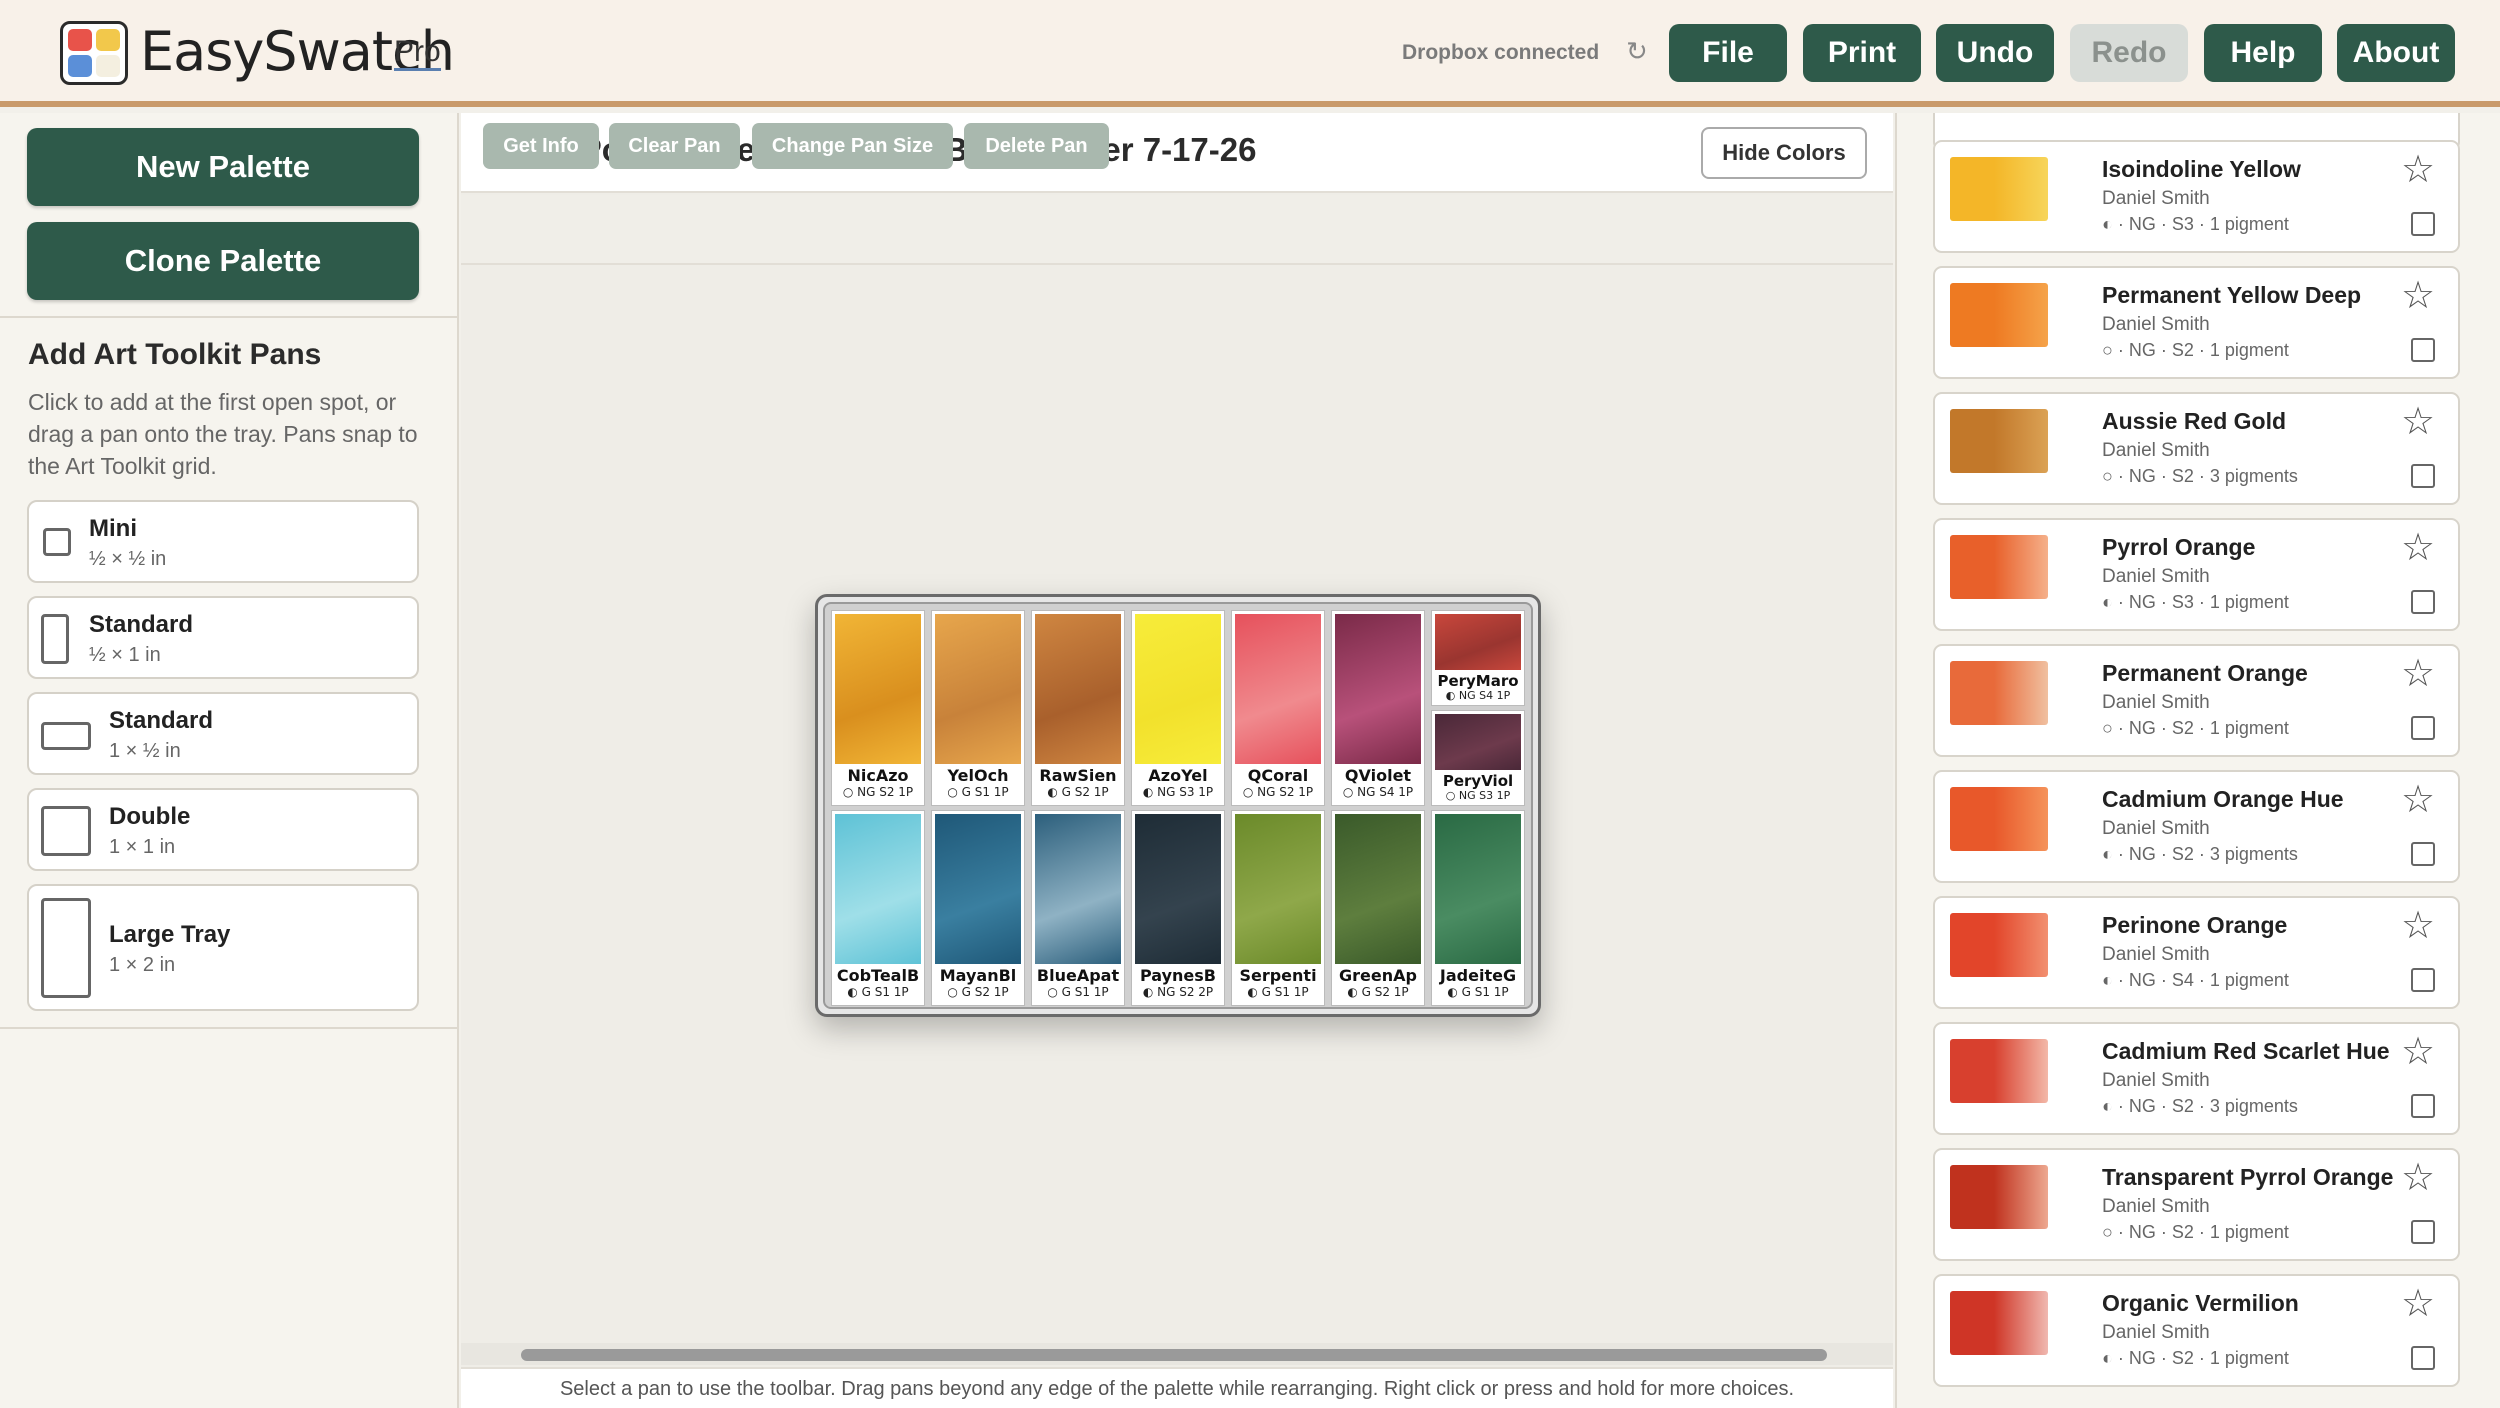 The image size is (2500, 1408). I want to click on redo-button: Redo, so click(2129, 53).